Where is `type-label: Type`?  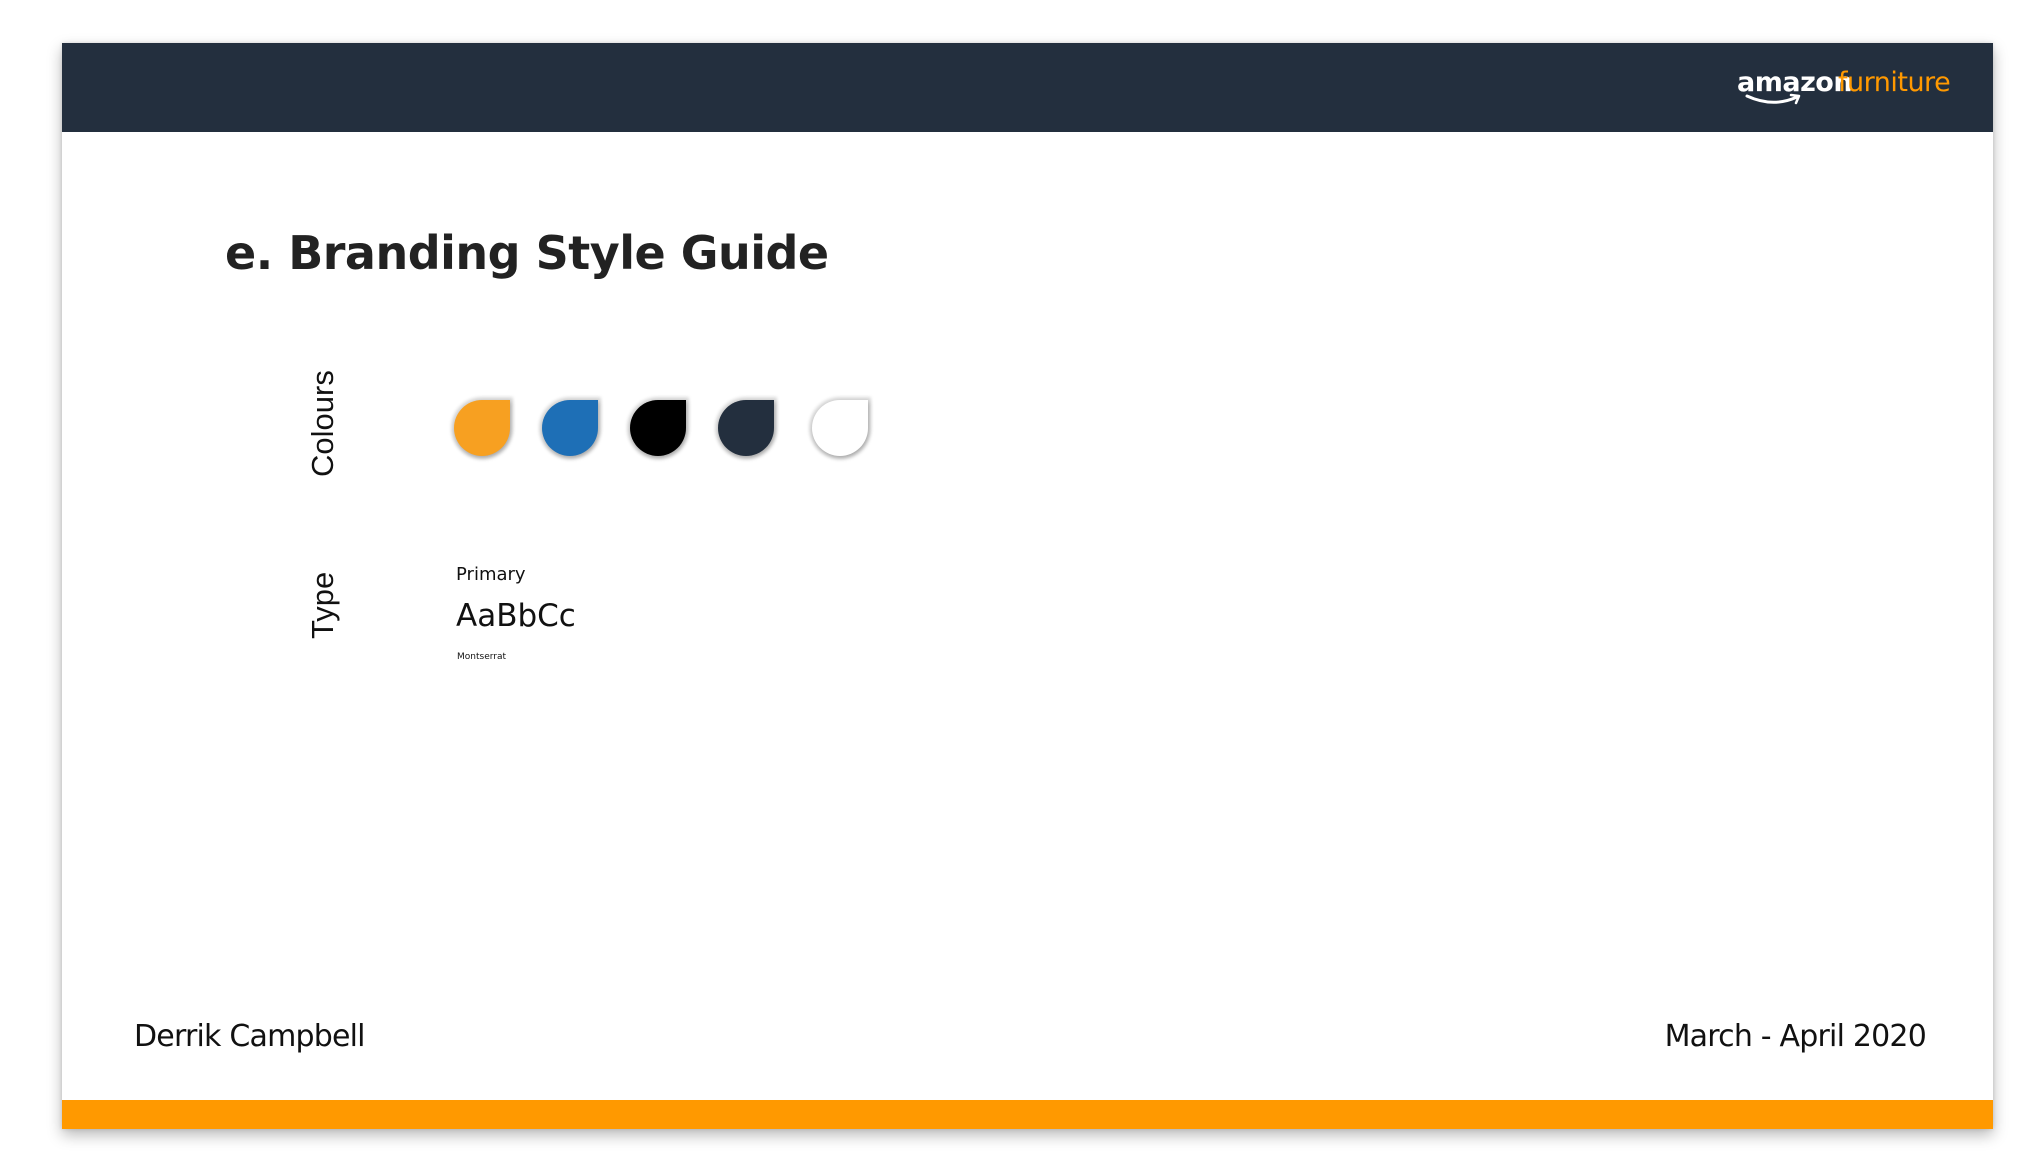
type-label: Type is located at coordinates (322, 605).